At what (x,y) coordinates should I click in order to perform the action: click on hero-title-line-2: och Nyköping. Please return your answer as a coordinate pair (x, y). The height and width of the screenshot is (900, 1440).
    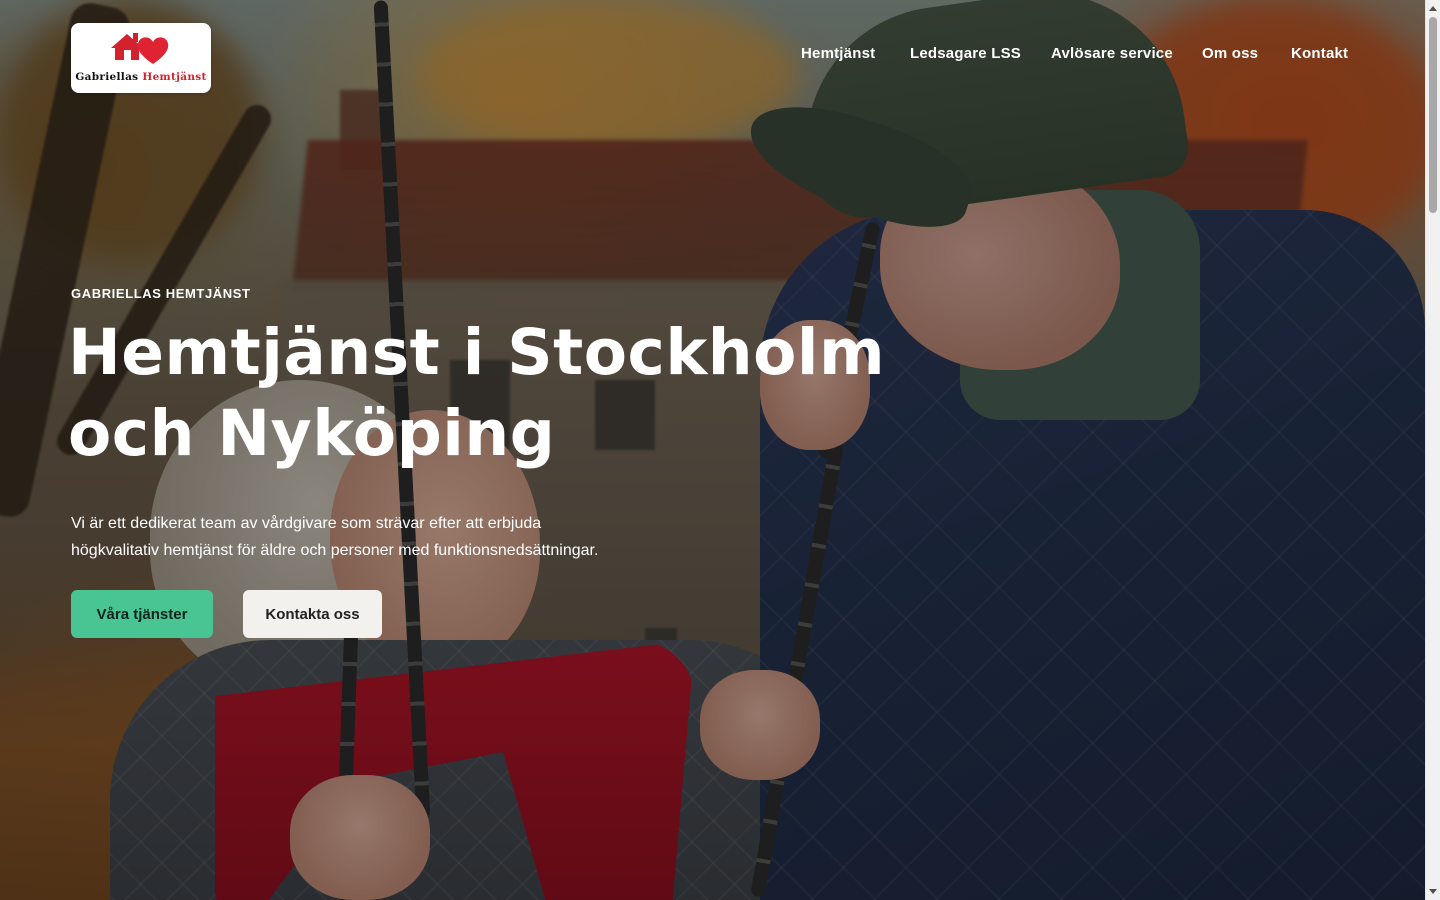
    Looking at the image, I should click on (312, 433).